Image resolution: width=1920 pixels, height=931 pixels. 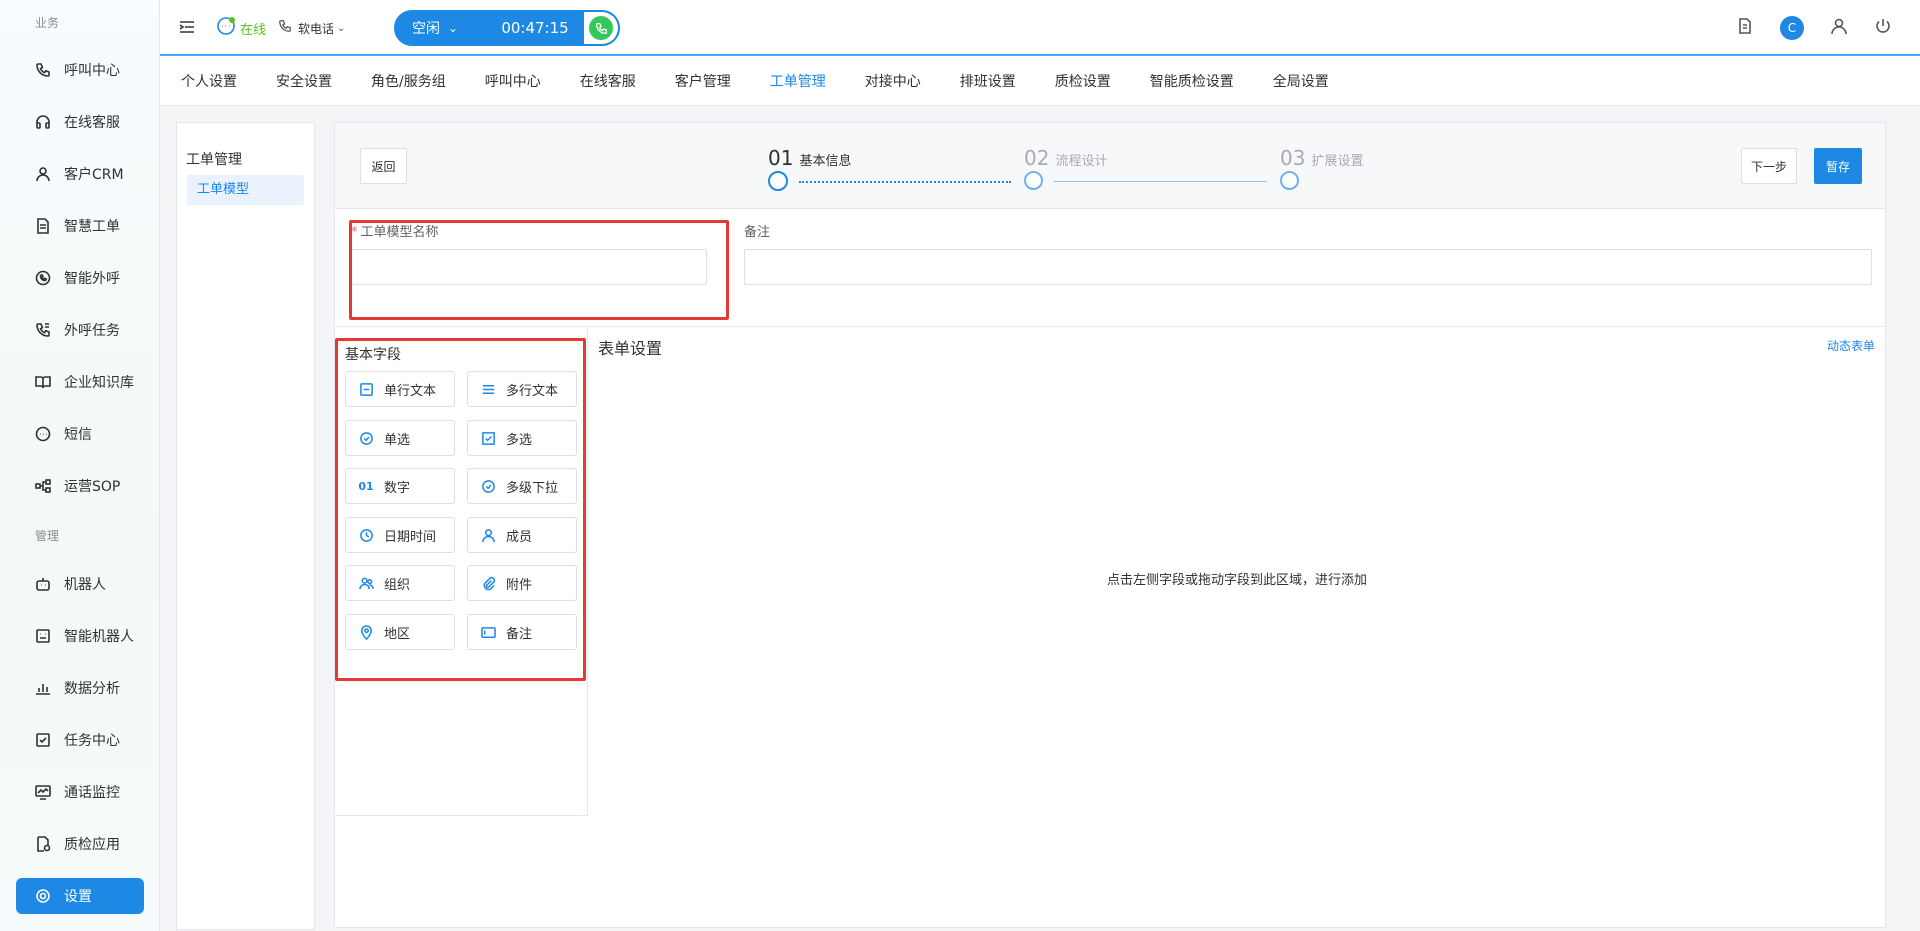 I want to click on chat-status-icon, so click(x=226, y=28).